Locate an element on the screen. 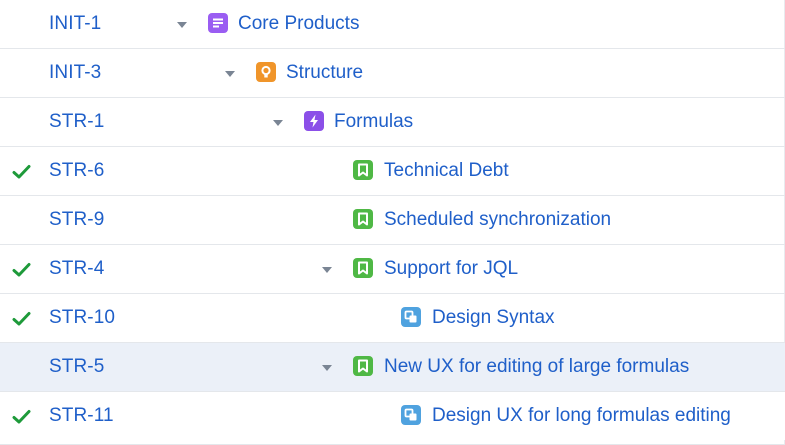 The height and width of the screenshot is (445, 785). tree-row-str-6: STR-6 Technical Debt is located at coordinates (392, 171).